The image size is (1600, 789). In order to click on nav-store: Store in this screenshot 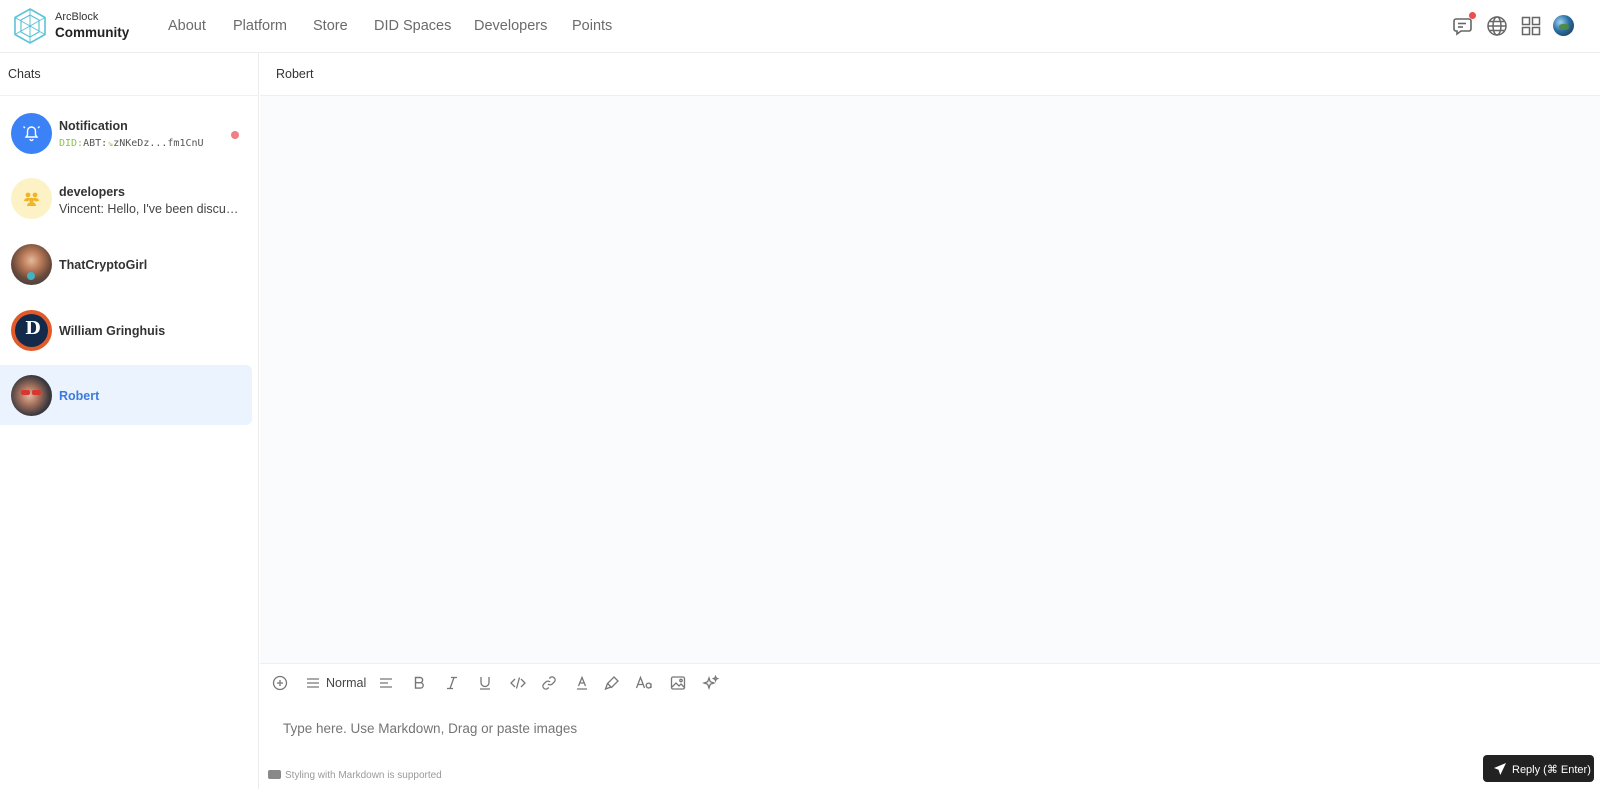, I will do `click(330, 26)`.